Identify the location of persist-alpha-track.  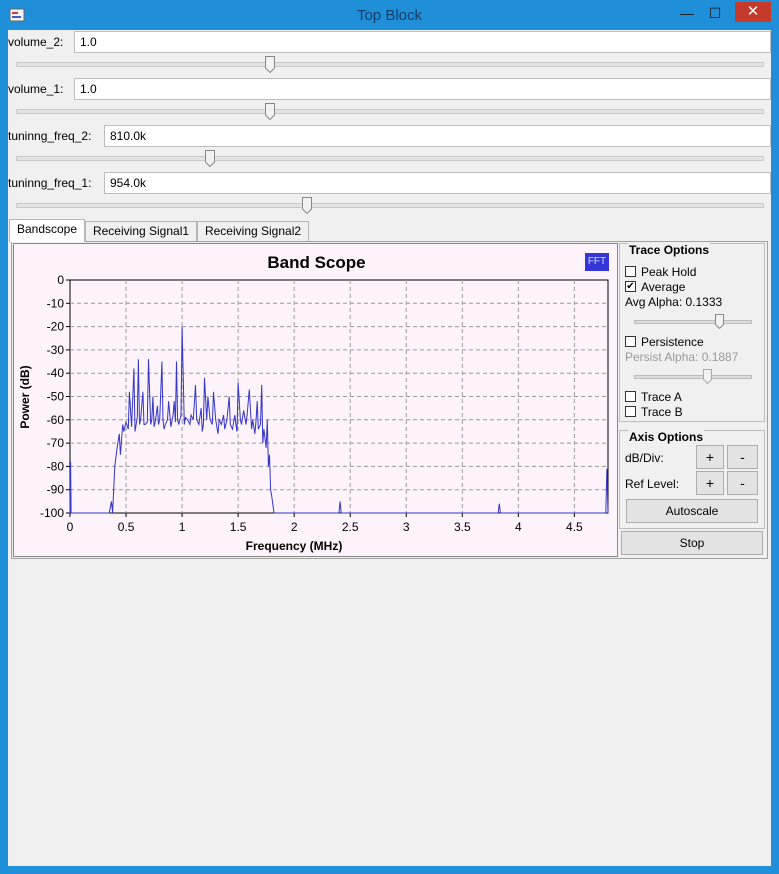
(693, 377).